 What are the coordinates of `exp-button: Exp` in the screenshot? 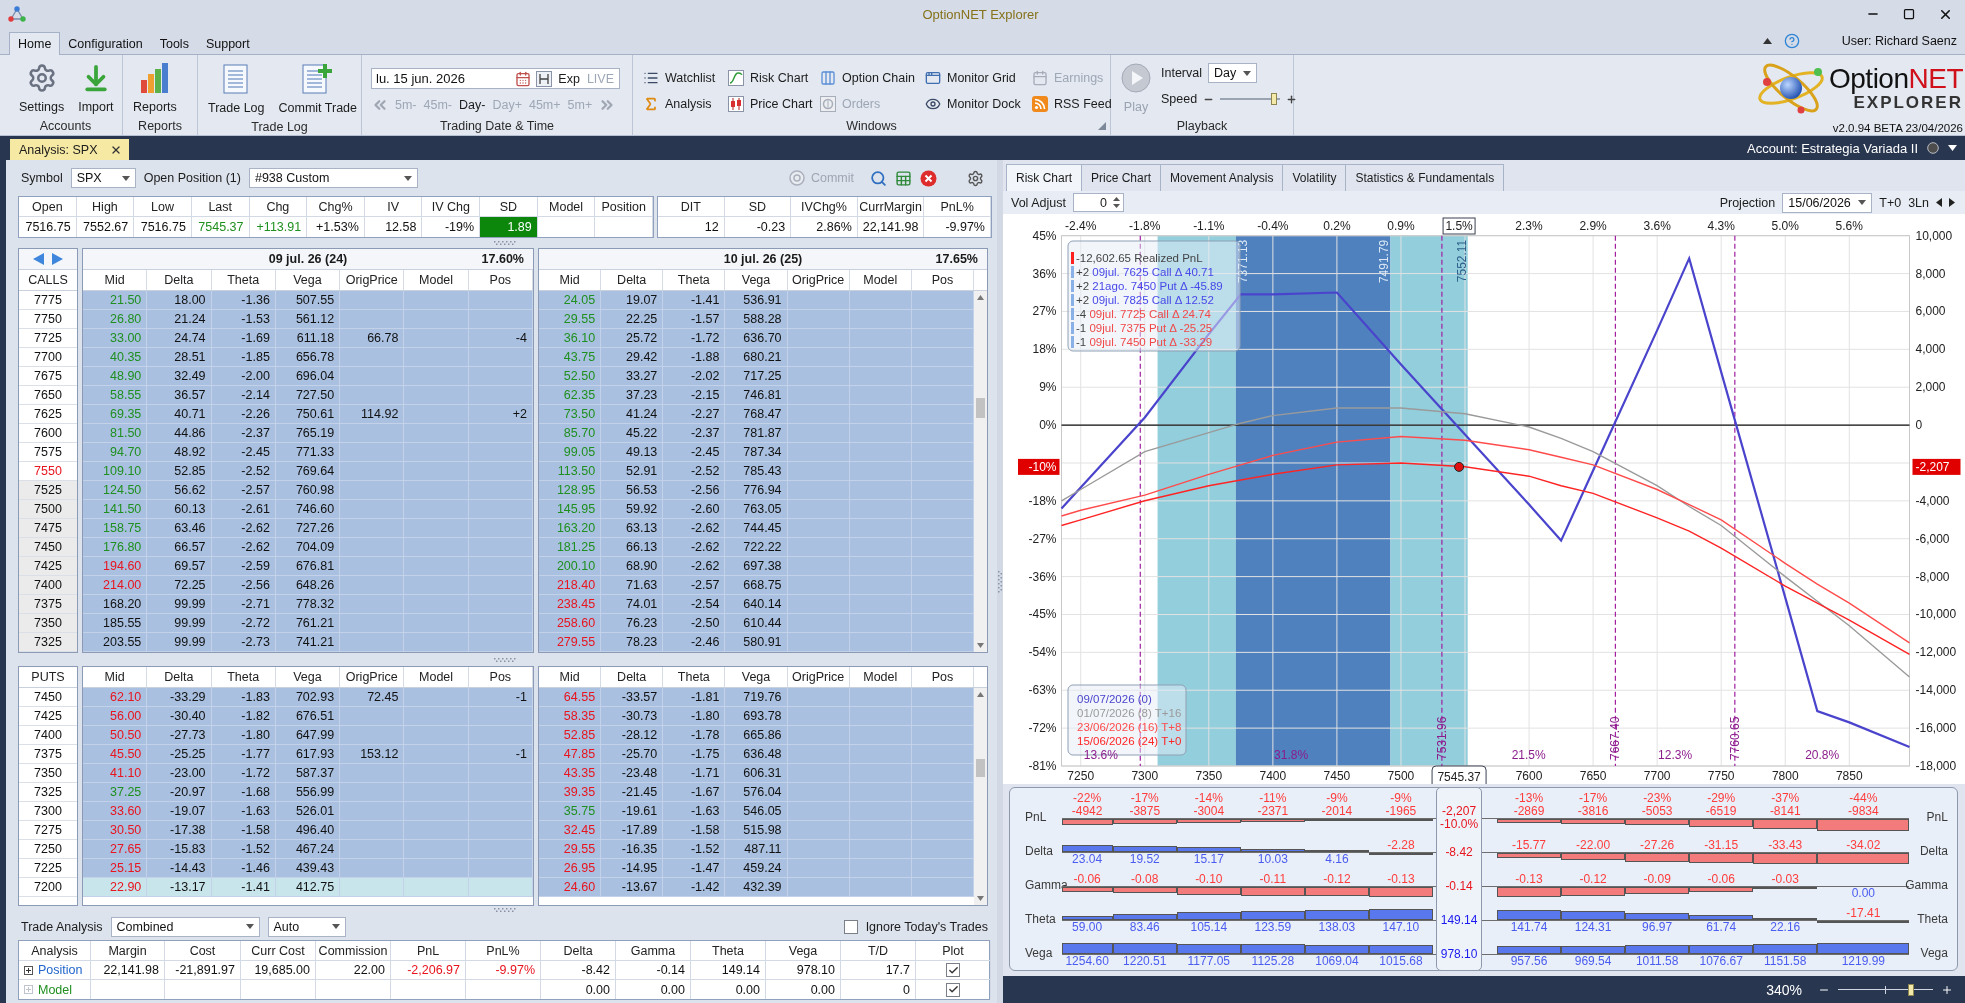 It's located at (569, 78).